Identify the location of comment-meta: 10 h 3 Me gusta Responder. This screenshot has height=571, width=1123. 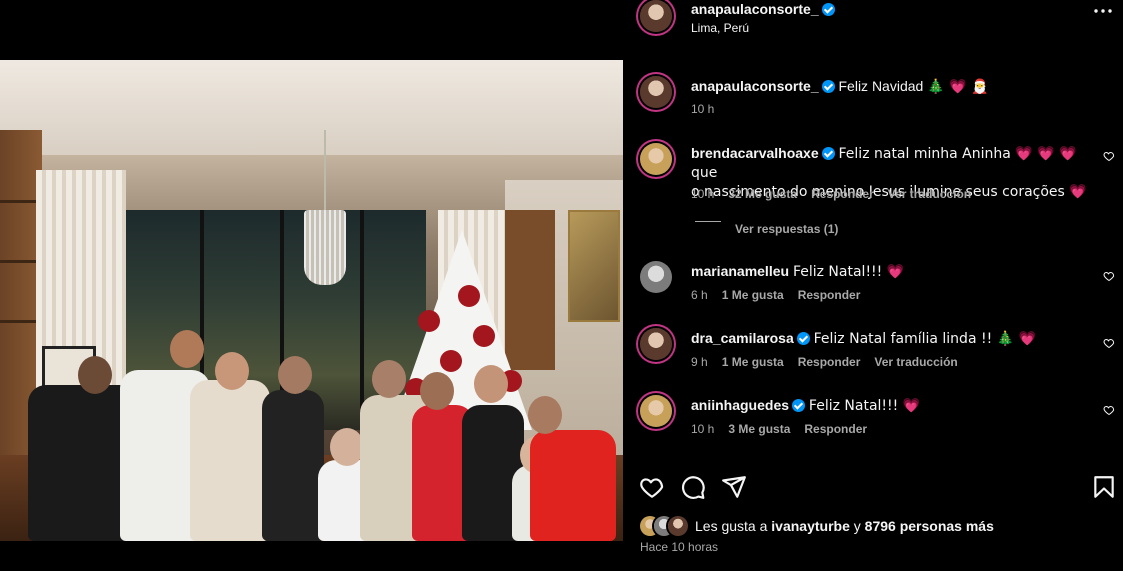
(779, 429).